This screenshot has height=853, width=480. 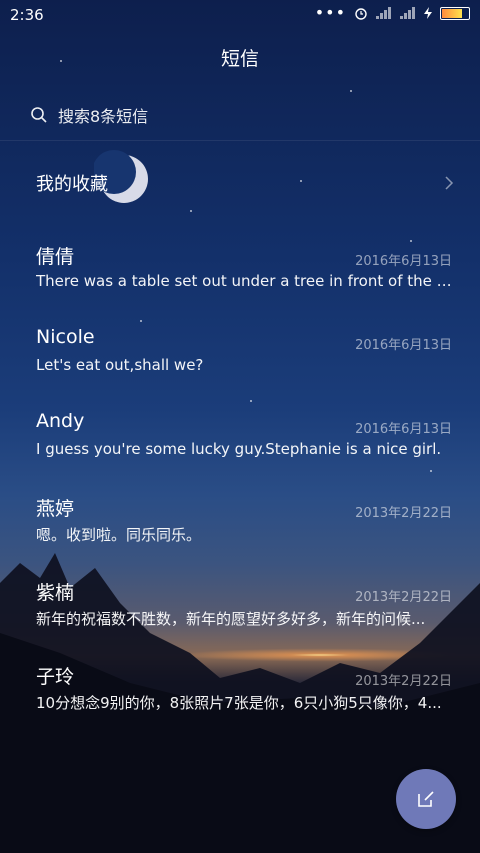 What do you see at coordinates (103, 116) in the screenshot?
I see `search-placeholder: 搜索8条短信` at bounding box center [103, 116].